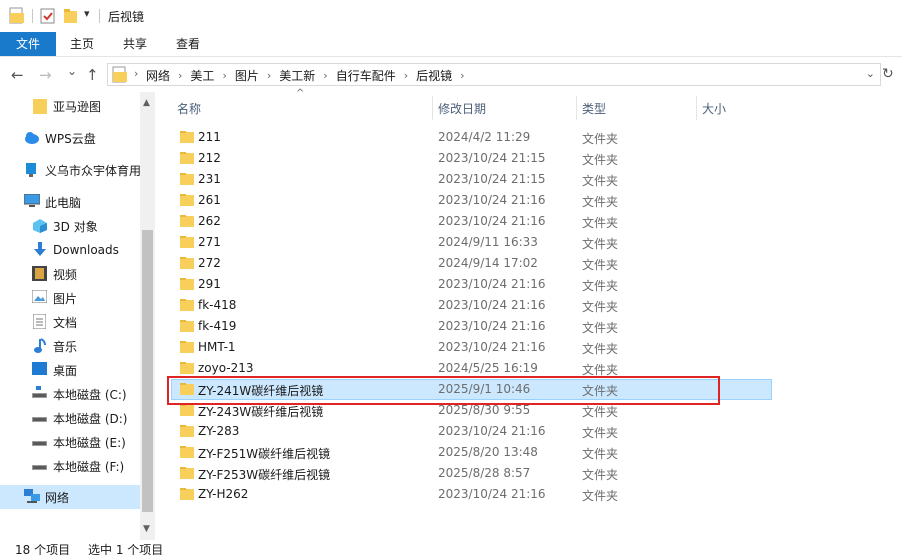 The width and height of the screenshot is (902, 555). What do you see at coordinates (471, 326) in the screenshot?
I see `table-row: fk-419 2023/10/24 21:16 文件夹` at bounding box center [471, 326].